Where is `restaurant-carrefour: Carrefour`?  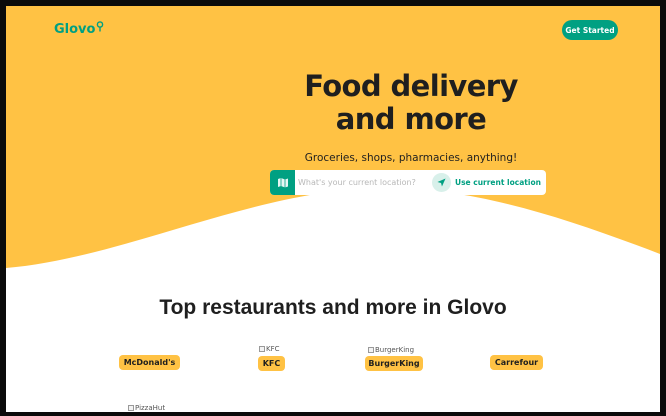 restaurant-carrefour: Carrefour is located at coordinates (516, 362).